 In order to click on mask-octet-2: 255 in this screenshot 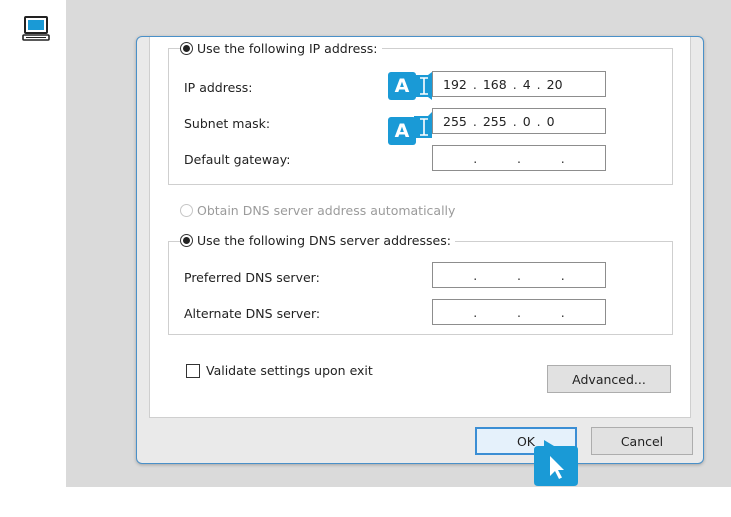, I will do `click(494, 121)`.